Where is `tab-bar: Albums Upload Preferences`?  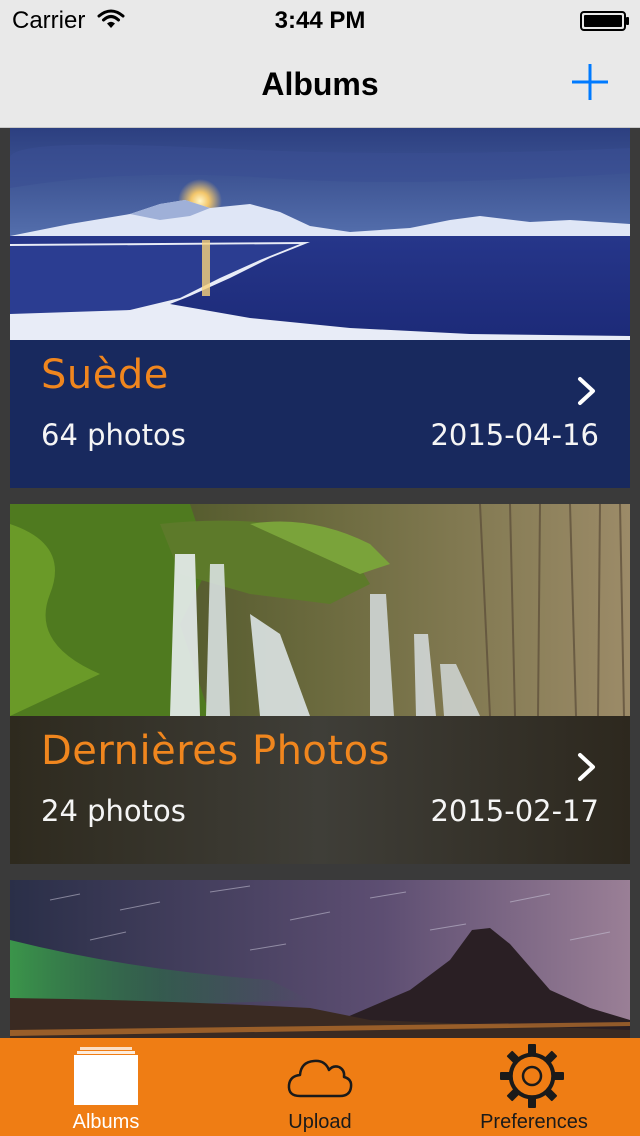 tab-bar: Albums Upload Preferences is located at coordinates (320, 1087).